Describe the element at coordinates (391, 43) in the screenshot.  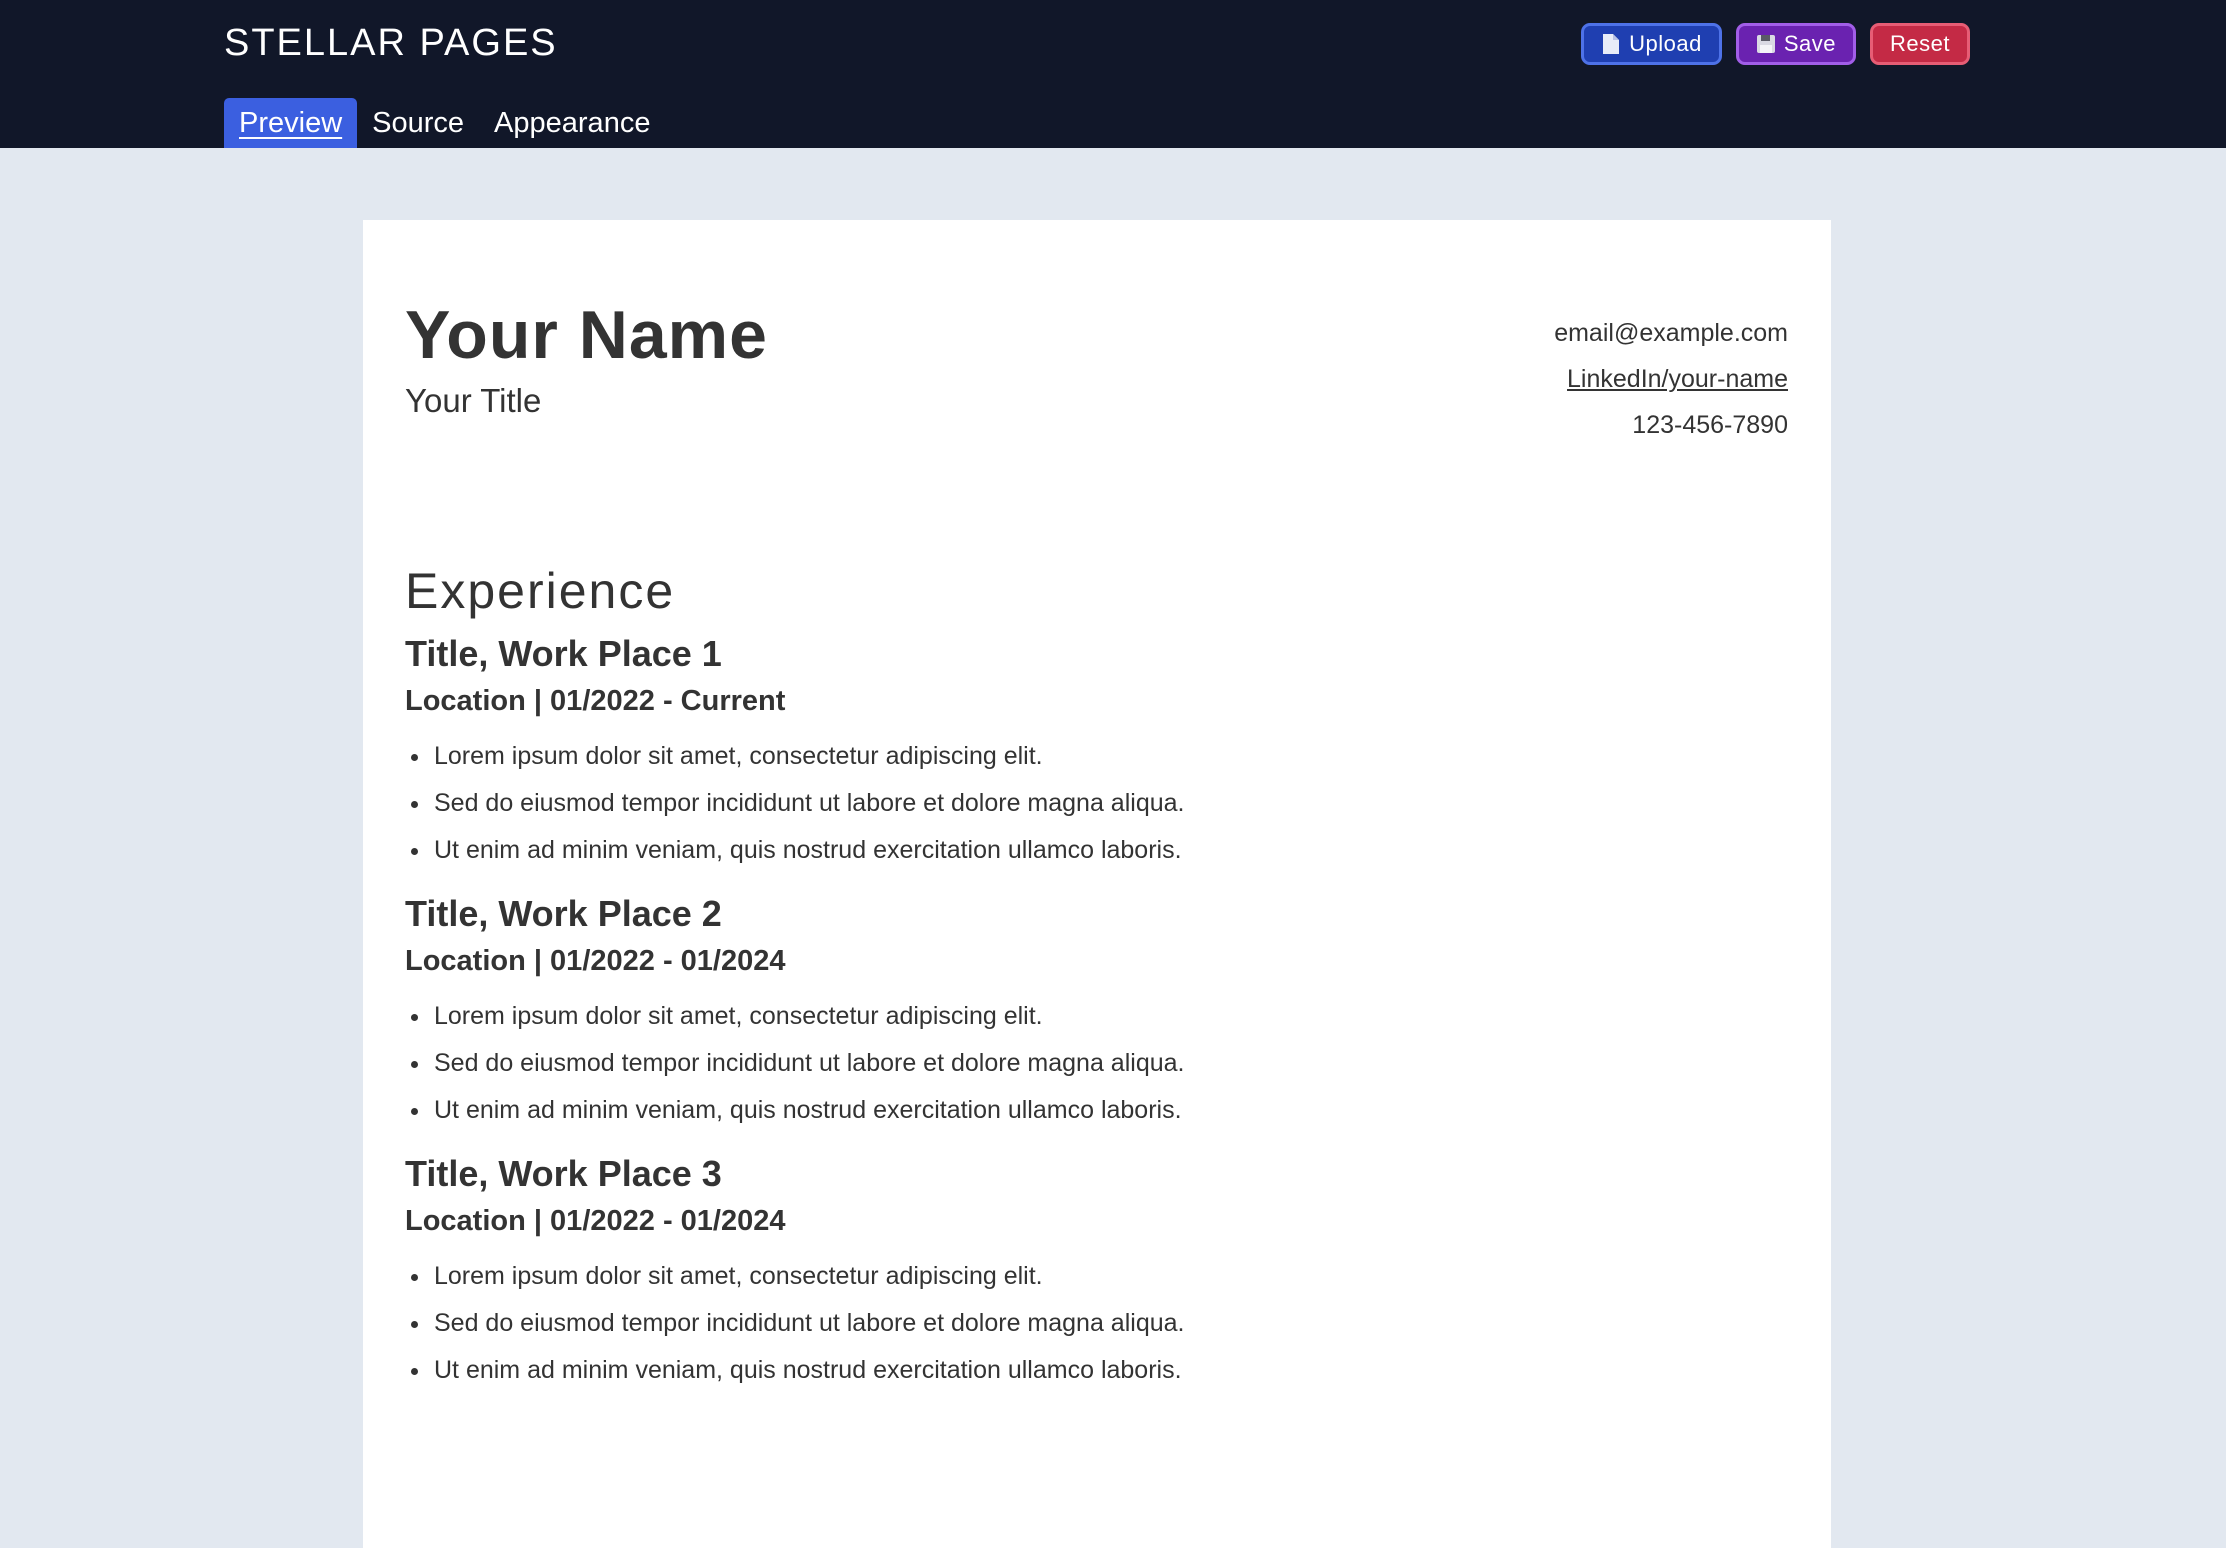
I see `app-brand: STELLAR PAGES` at that location.